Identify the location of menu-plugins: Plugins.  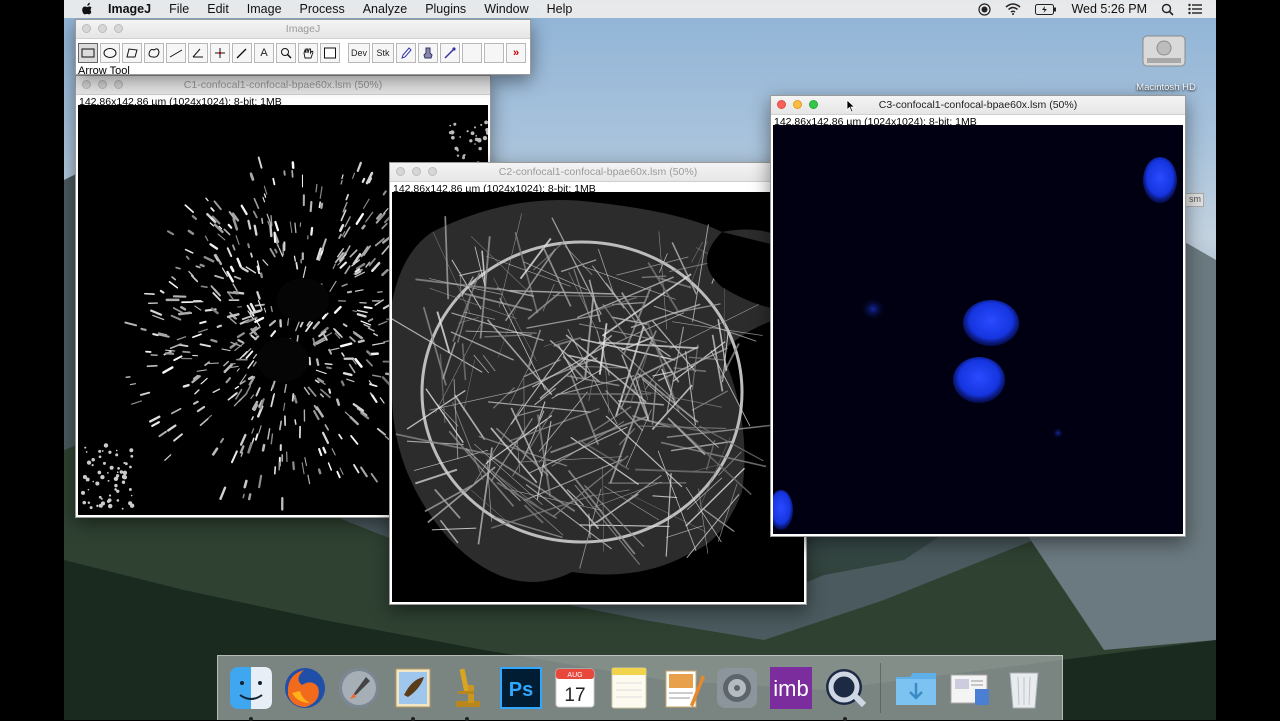
(445, 9).